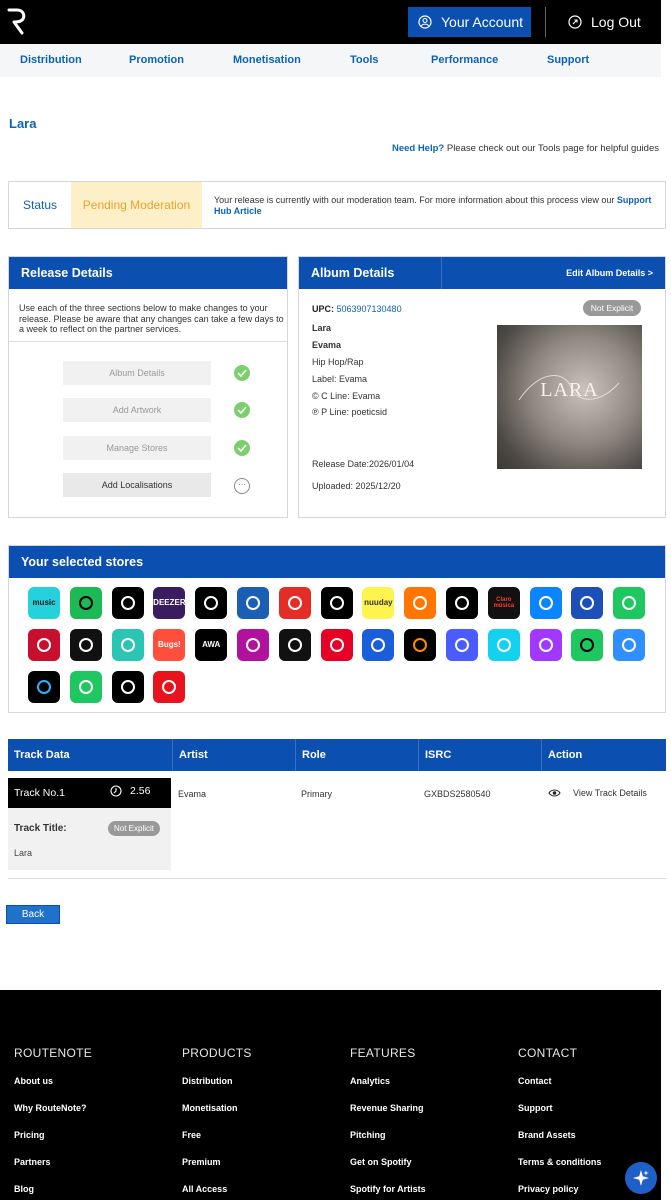 This screenshot has height=1200, width=671. Describe the element at coordinates (137, 448) in the screenshot. I see `manage-stores-step-button: Manage Stores` at that location.